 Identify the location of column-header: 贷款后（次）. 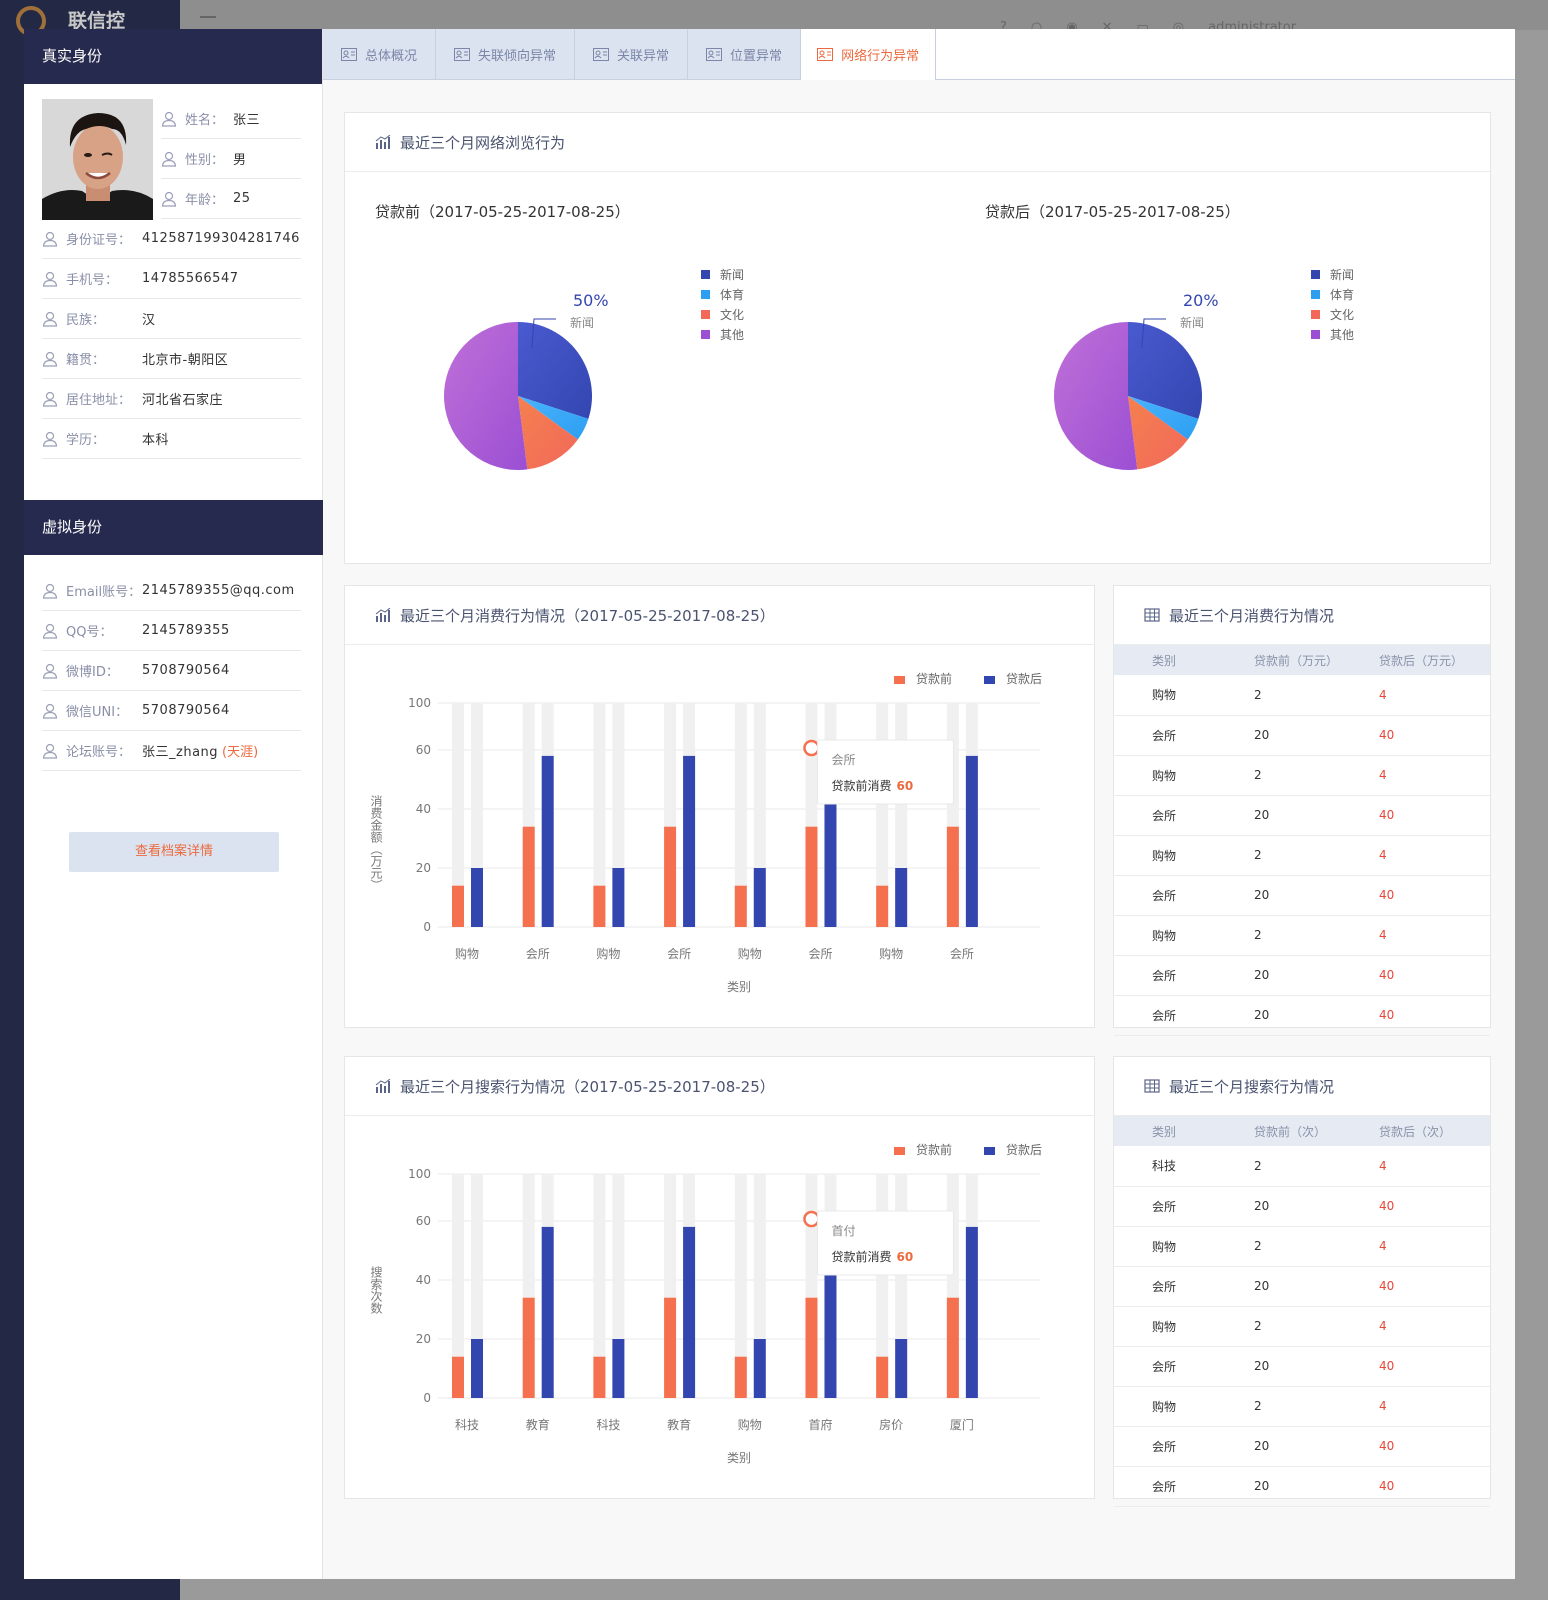
(1434, 1131).